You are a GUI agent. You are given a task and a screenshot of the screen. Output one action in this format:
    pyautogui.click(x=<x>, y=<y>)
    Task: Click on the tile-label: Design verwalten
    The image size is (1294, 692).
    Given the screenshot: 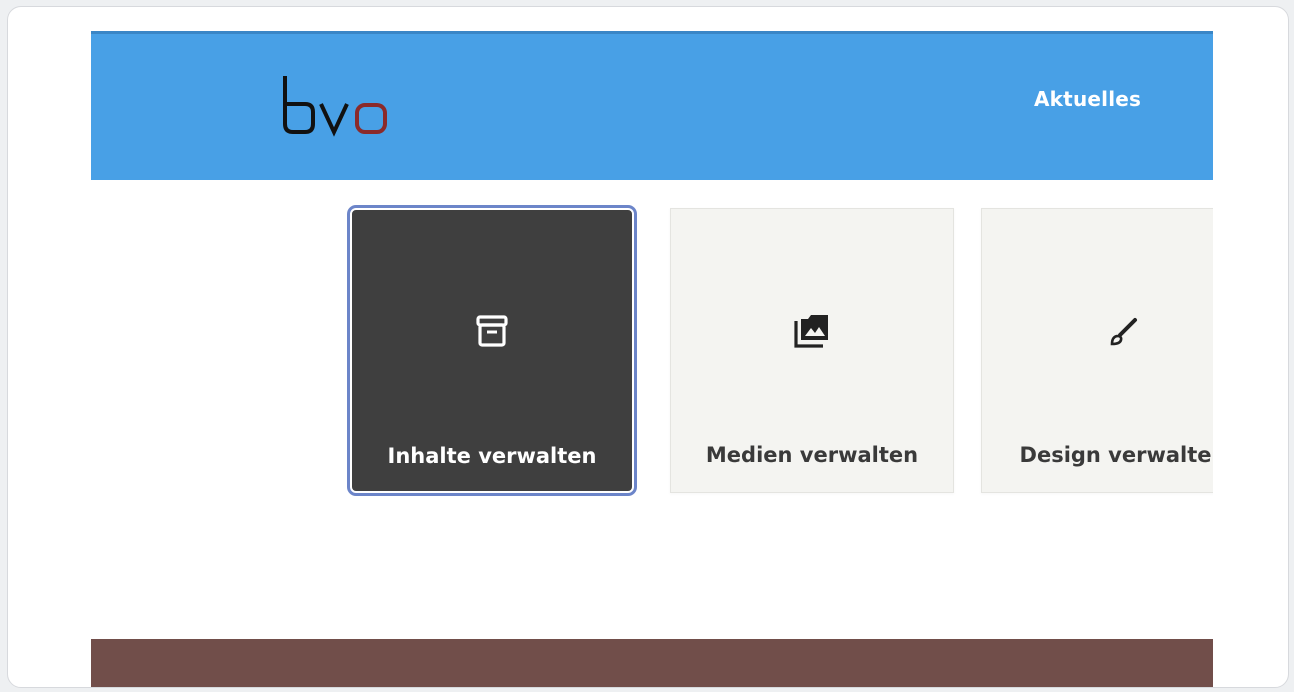 What is the action you would take?
    pyautogui.click(x=1116, y=455)
    